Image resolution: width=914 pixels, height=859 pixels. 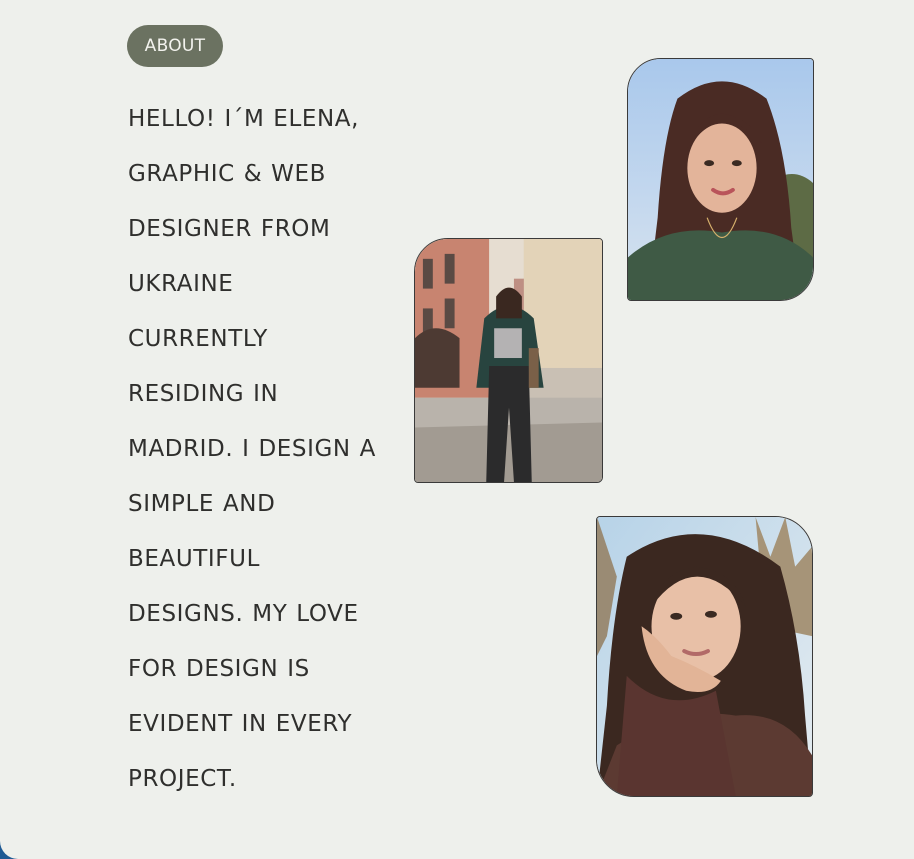 What do you see at coordinates (252, 449) in the screenshot?
I see `bio-line: MADRID. I DESIGN A` at bounding box center [252, 449].